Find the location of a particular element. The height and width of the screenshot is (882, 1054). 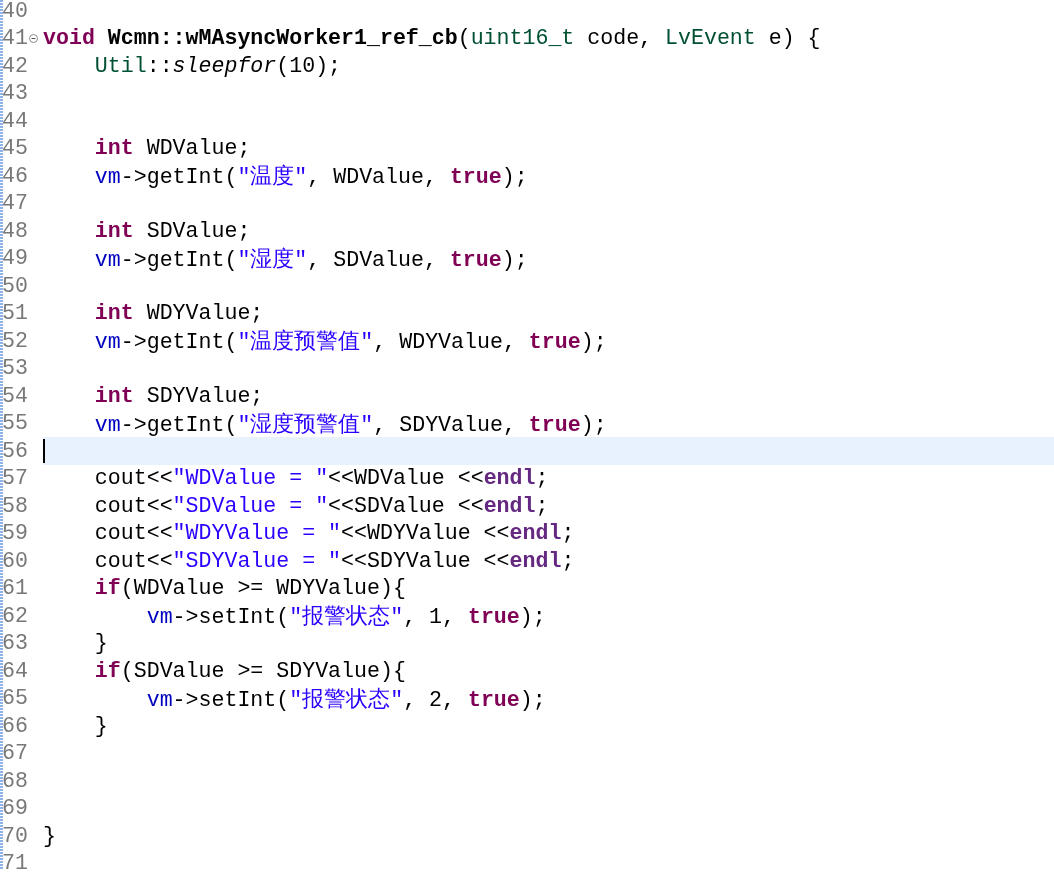

line-number: 53 is located at coordinates (14, 368).